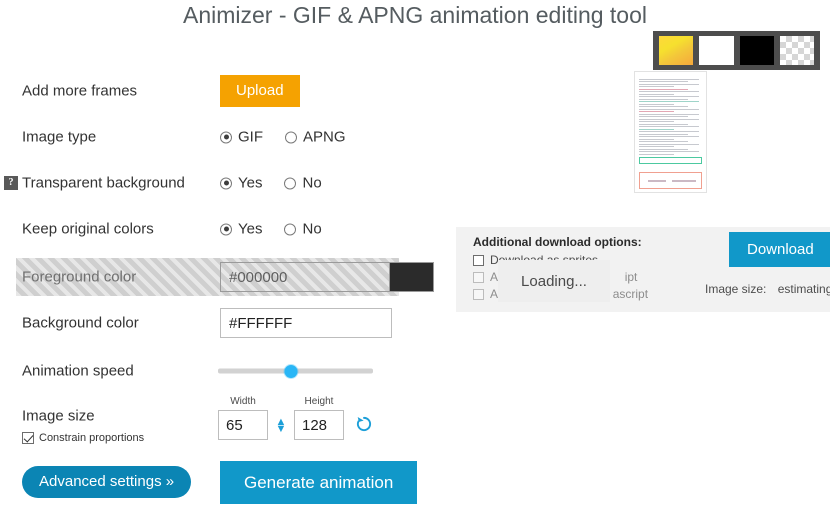  What do you see at coordinates (215, 137) in the screenshot?
I see `row-image-type: Image type GIF APNG` at bounding box center [215, 137].